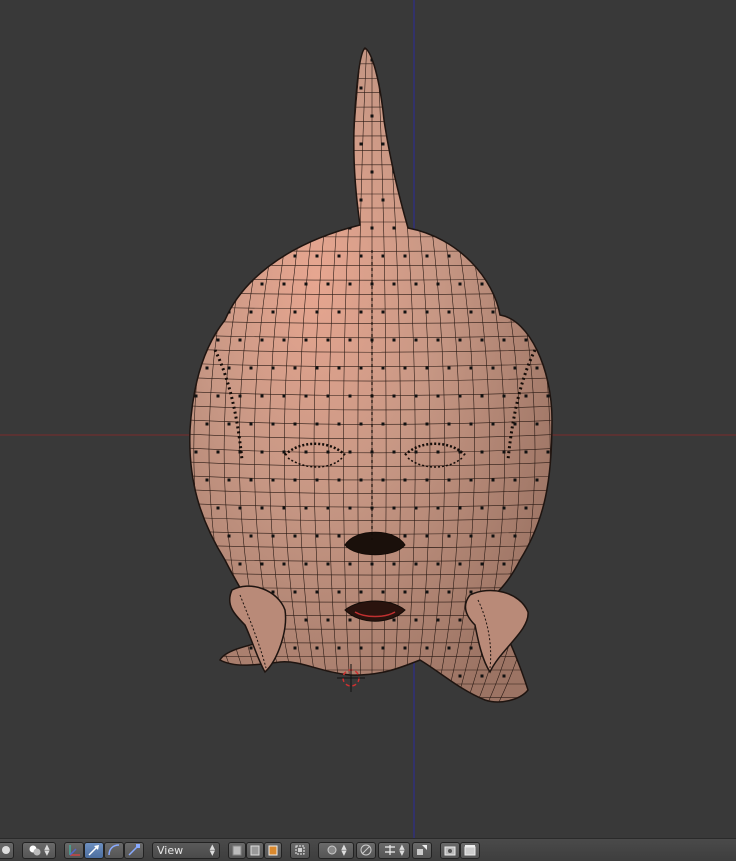 Image resolution: width=736 pixels, height=861 pixels. I want to click on render-animation-icon, so click(470, 850).